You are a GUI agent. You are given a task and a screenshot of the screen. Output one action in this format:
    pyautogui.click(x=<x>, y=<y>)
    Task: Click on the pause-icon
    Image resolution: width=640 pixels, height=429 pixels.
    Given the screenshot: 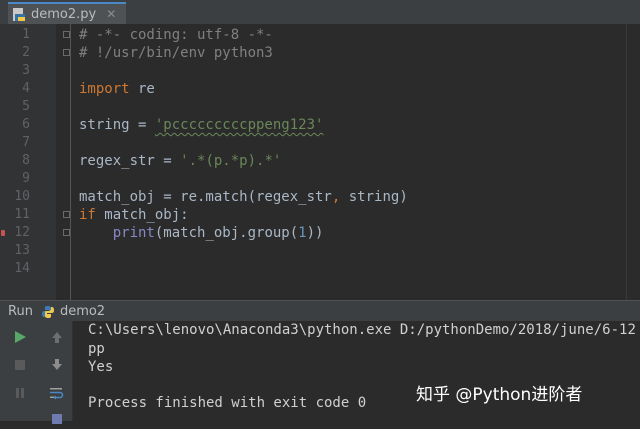 What is the action you would take?
    pyautogui.click(x=20, y=393)
    